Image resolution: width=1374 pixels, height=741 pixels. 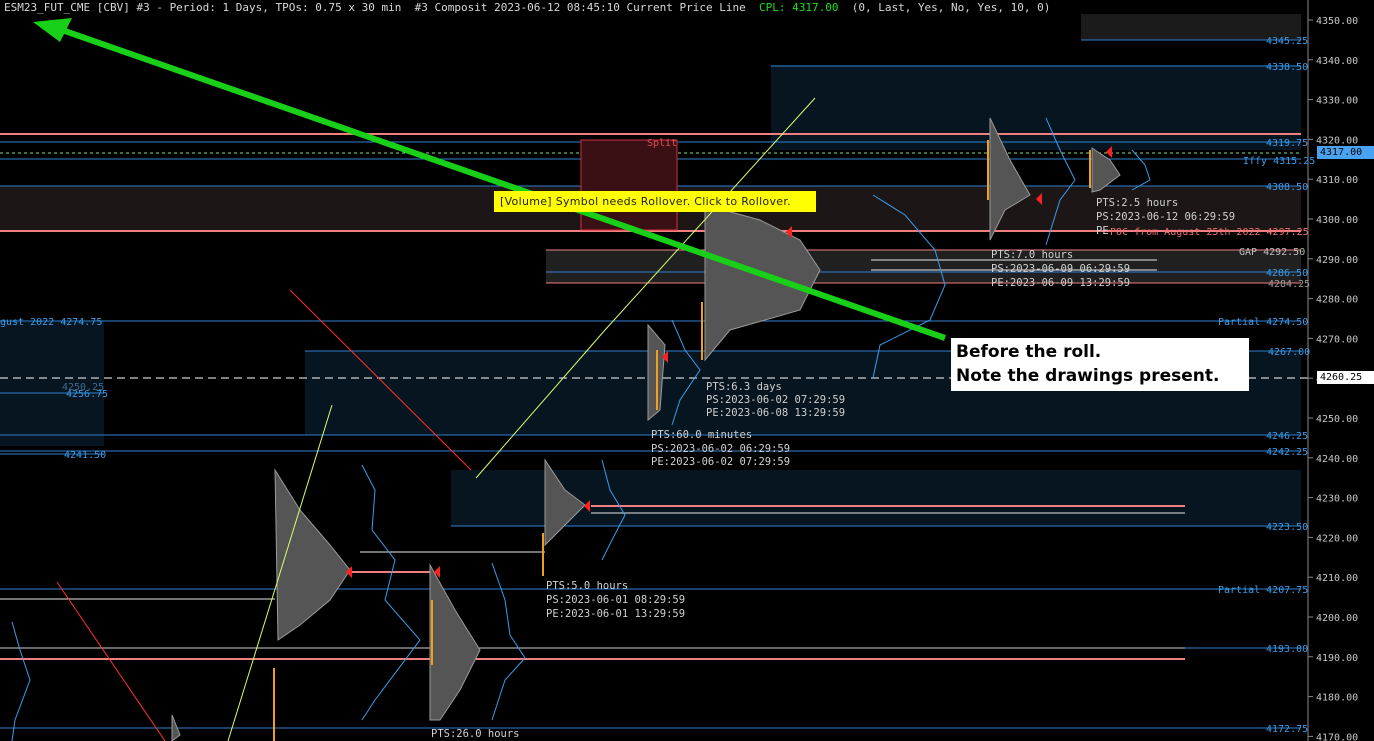 What do you see at coordinates (1337, 578) in the screenshot?
I see `price-tick-label: 4210.00` at bounding box center [1337, 578].